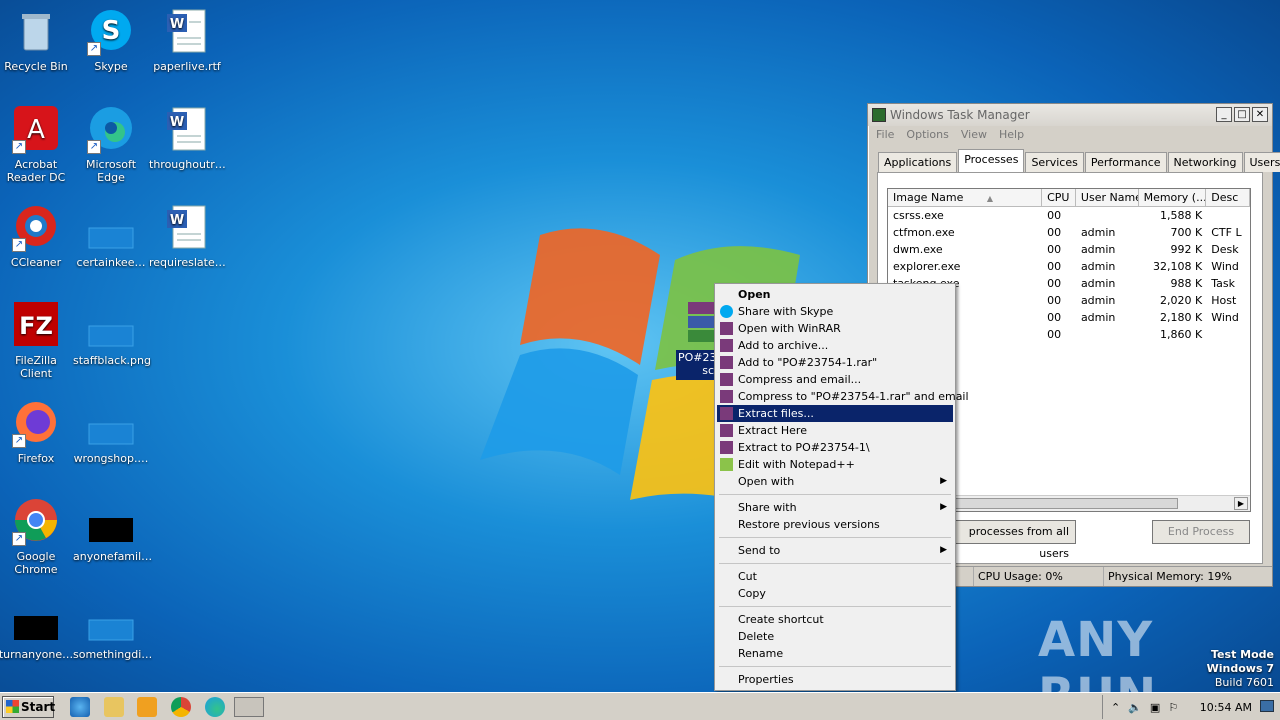  What do you see at coordinates (1226, 707) in the screenshot?
I see `clock: 10:54 AM` at bounding box center [1226, 707].